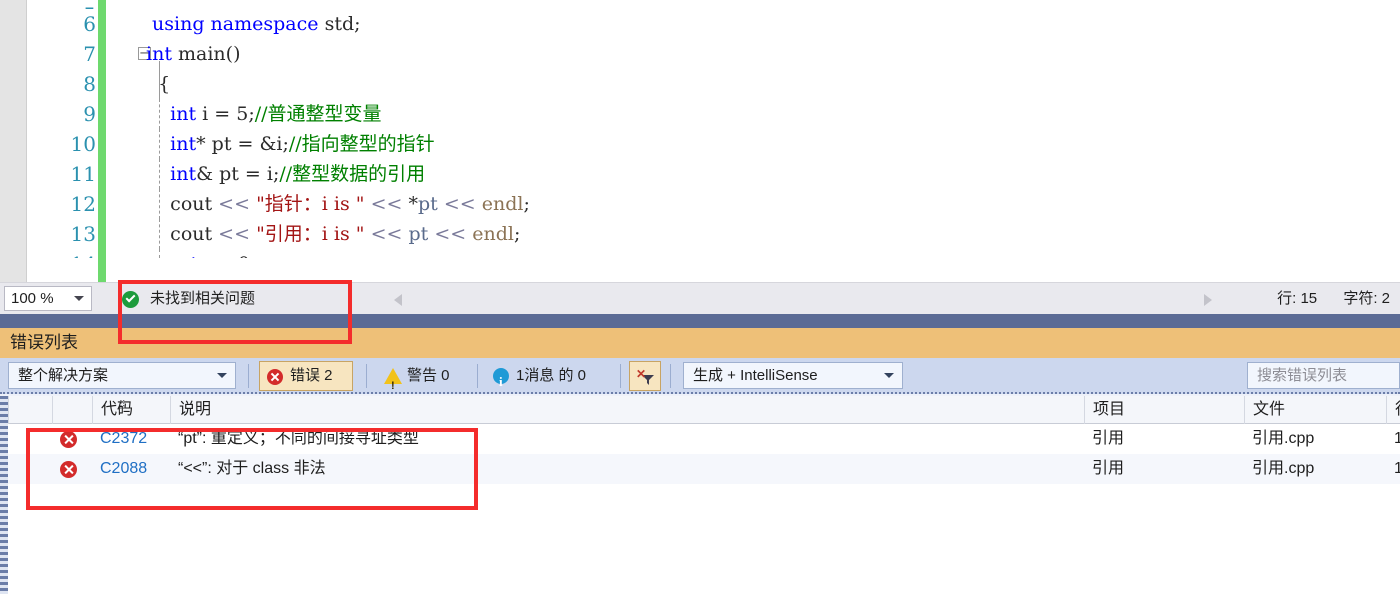 The width and height of the screenshot is (1400, 594). I want to click on cell-project: 引用, so click(1108, 438).